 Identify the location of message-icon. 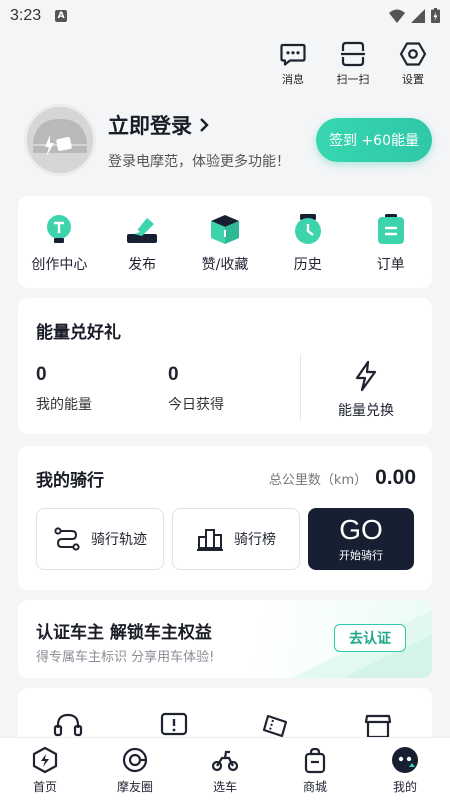
(293, 54).